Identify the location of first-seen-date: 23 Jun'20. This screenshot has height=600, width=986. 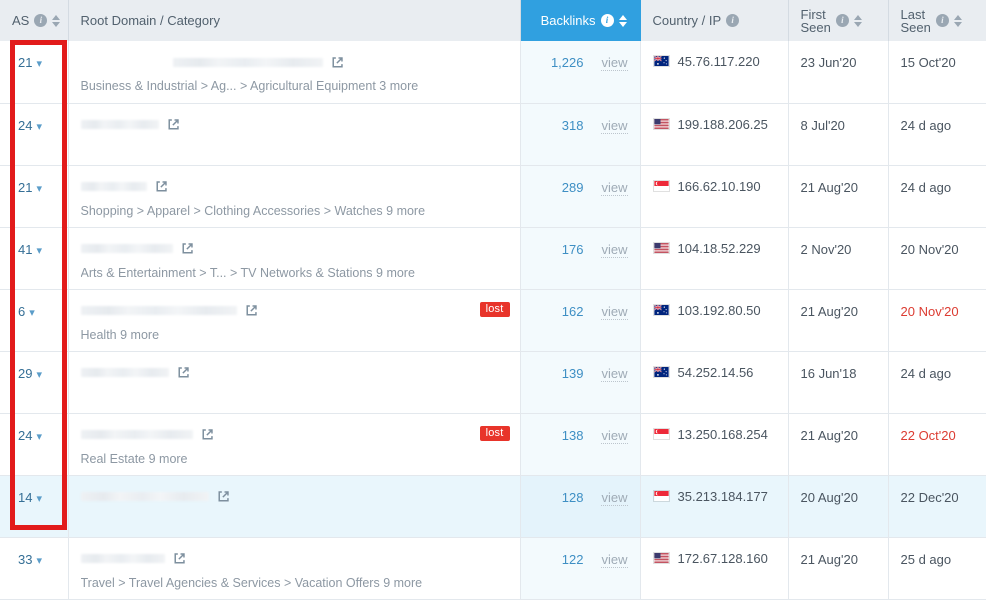
(828, 62).